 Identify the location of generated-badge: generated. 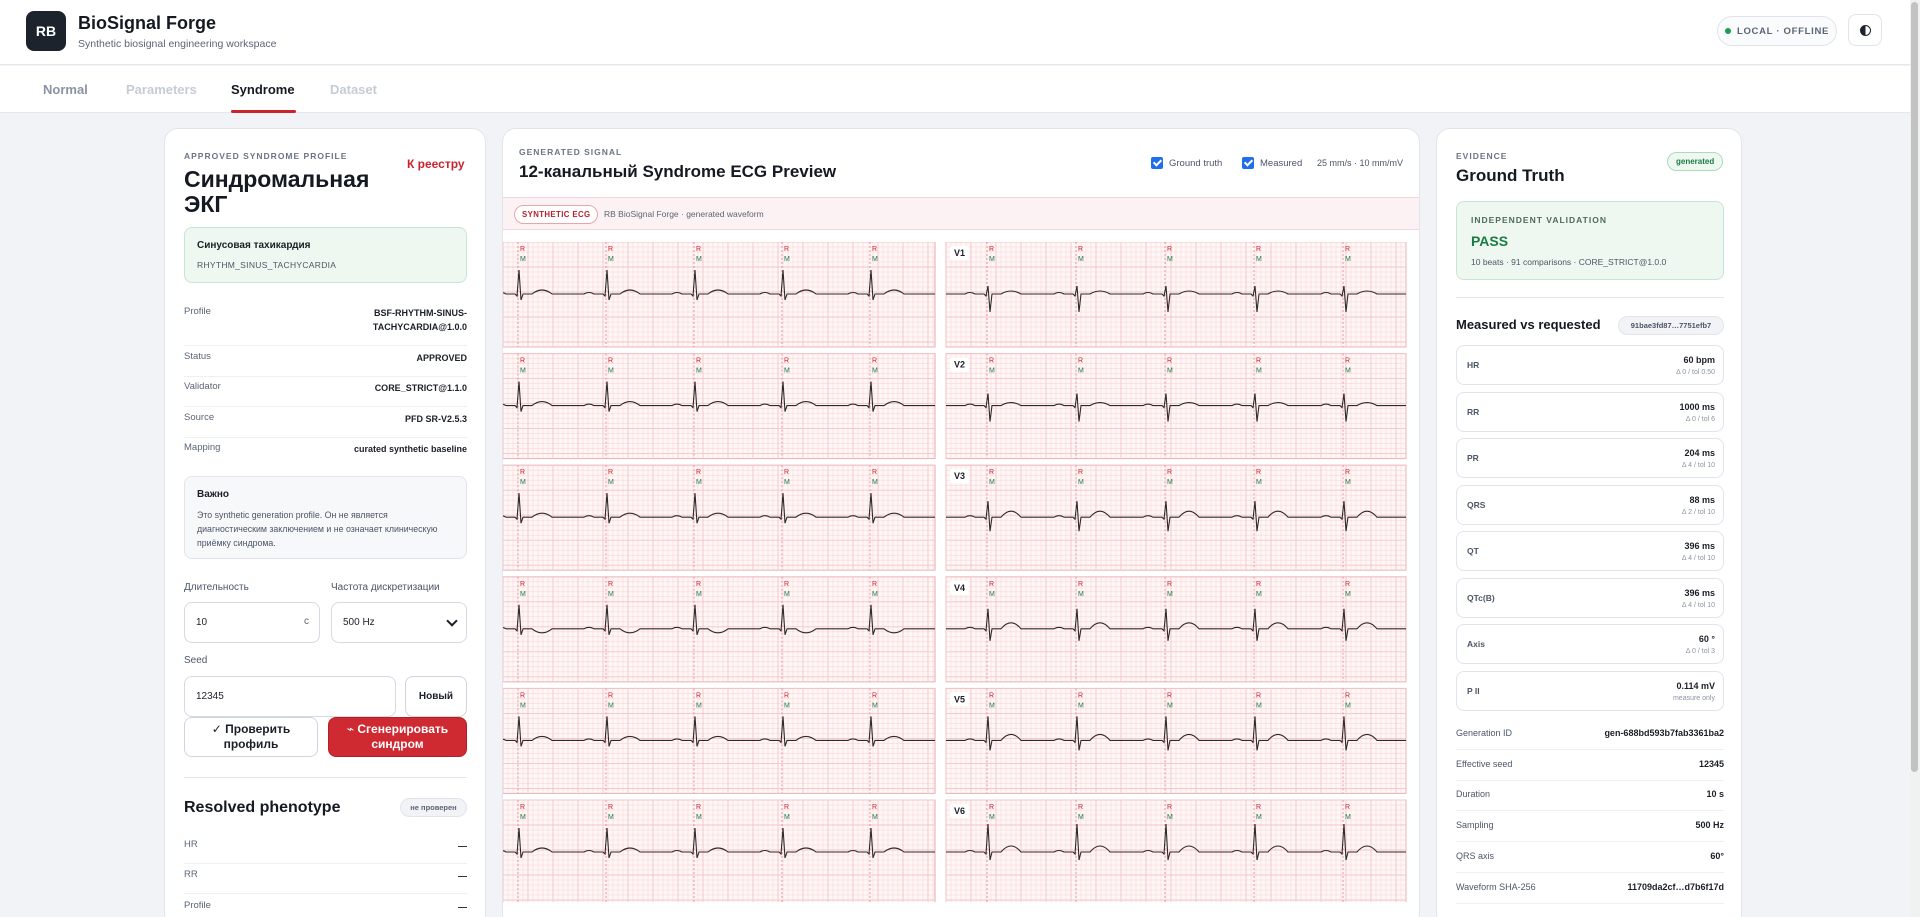
(1695, 161).